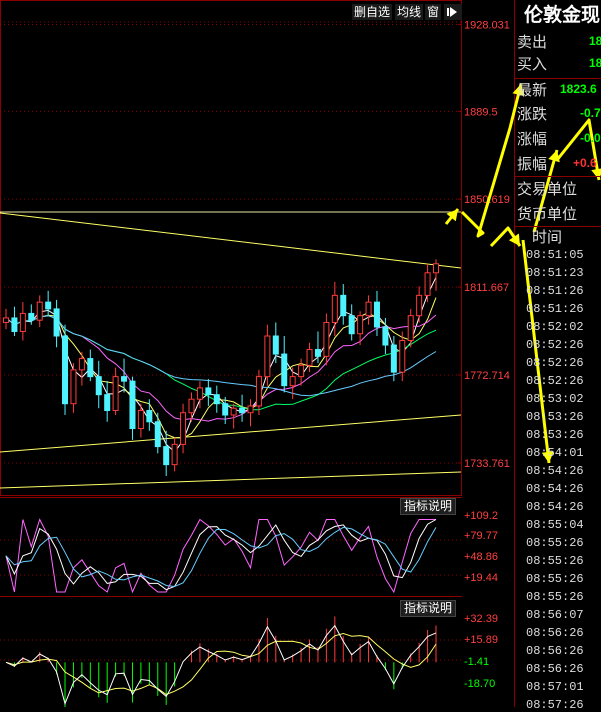 Image resolution: width=601 pixels, height=712 pixels. I want to click on candle, so click(65, 369).